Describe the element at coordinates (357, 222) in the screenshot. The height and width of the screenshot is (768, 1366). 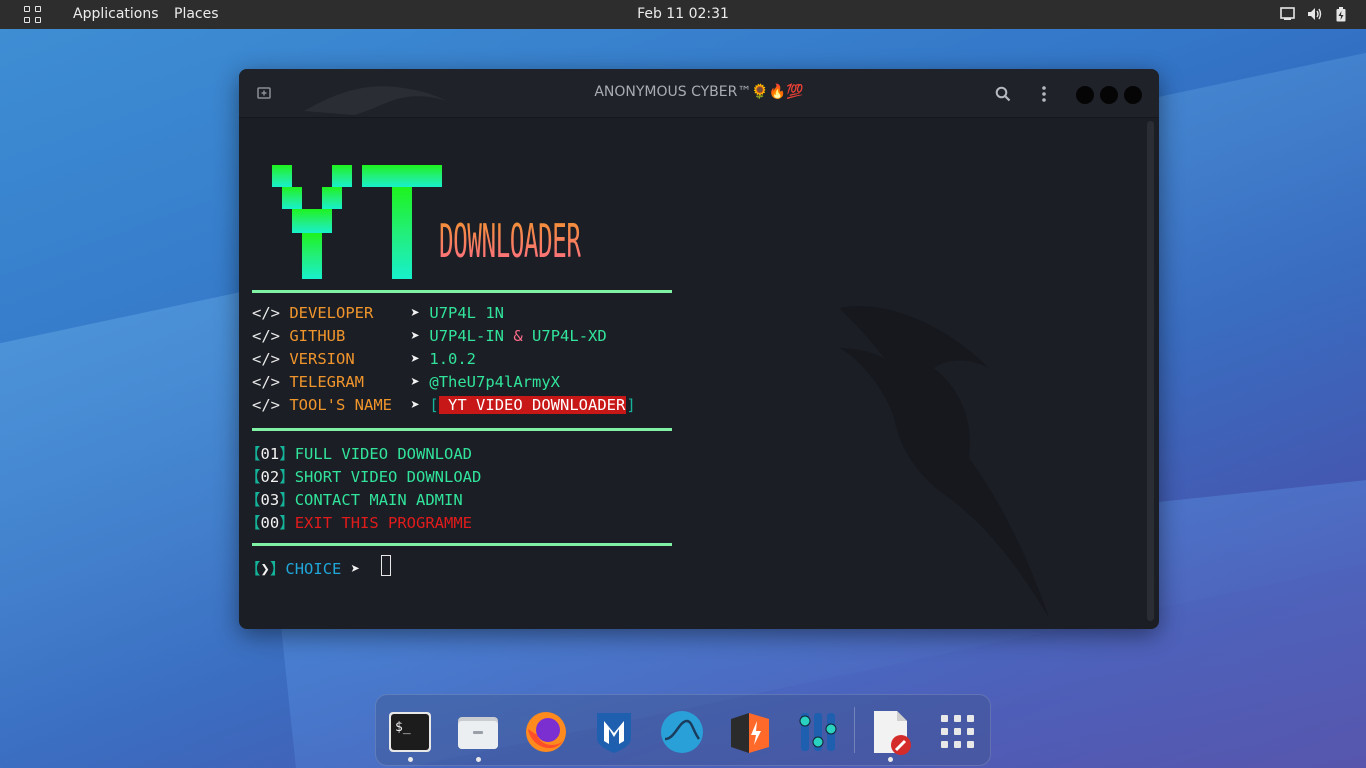
I see `yt-banner-logo` at that location.